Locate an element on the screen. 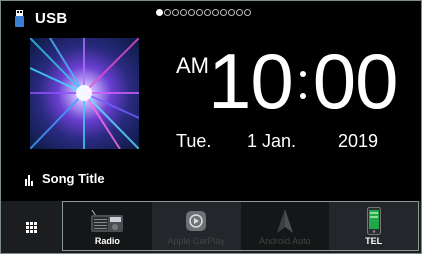  menu-button is located at coordinates (31, 227).